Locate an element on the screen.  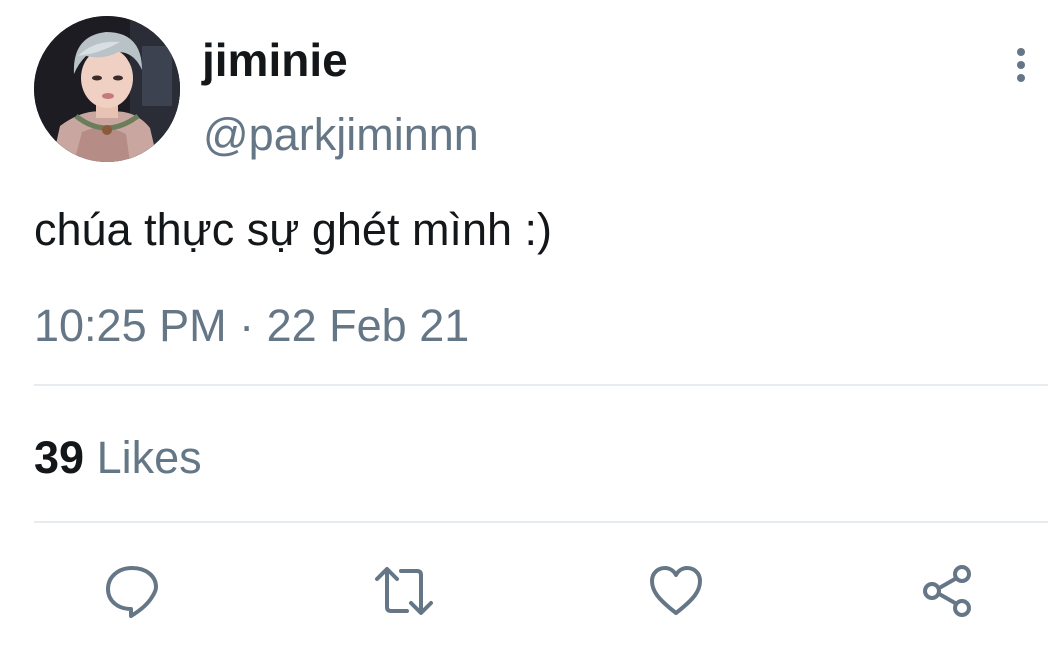
tweet-timestamp: 10:25 PM · 22 Feb 21 is located at coordinates (251, 326).